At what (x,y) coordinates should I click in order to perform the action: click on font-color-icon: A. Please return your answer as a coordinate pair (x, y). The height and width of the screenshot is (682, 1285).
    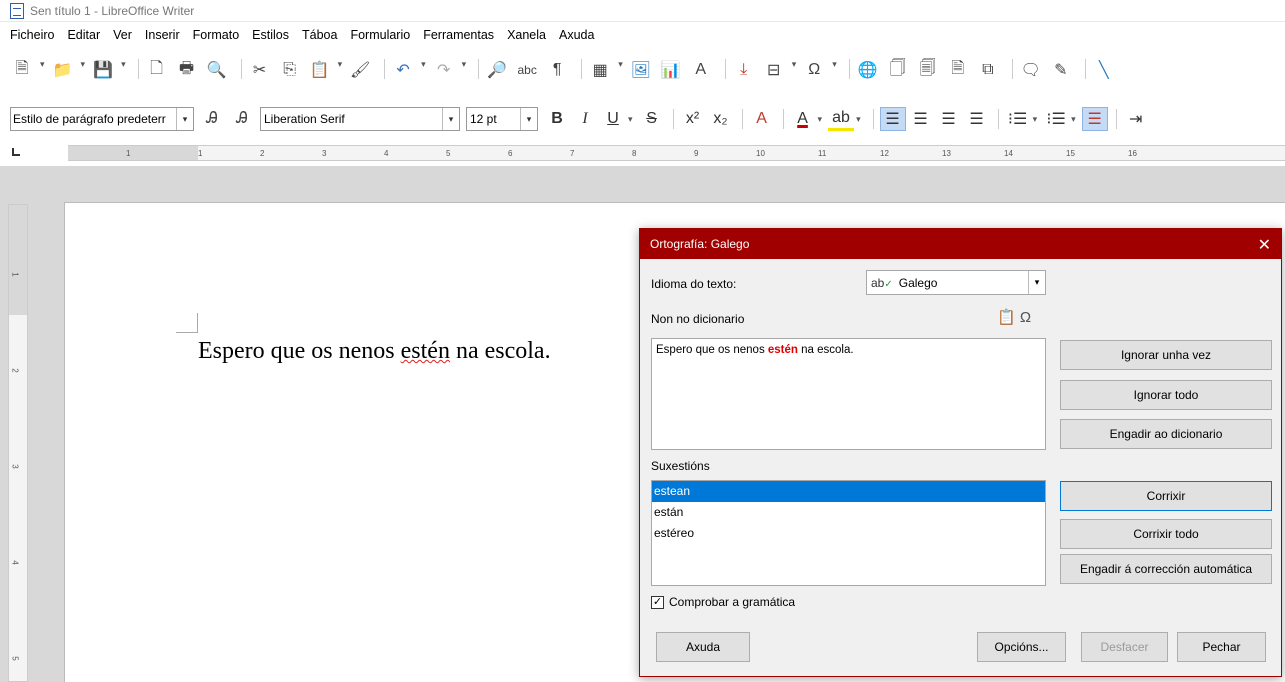
    Looking at the image, I should click on (803, 119).